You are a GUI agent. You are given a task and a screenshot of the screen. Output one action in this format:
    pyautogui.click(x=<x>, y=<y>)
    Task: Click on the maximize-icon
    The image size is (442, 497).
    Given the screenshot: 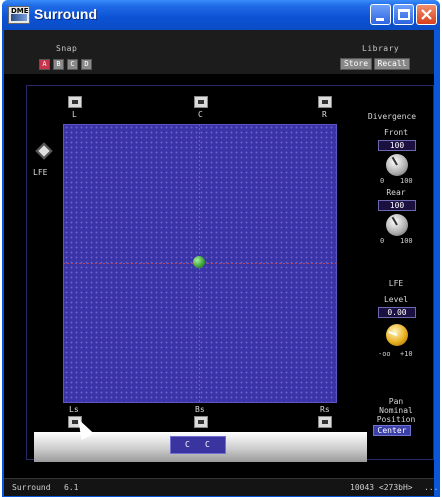 What is the action you would take?
    pyautogui.click(x=404, y=14)
    